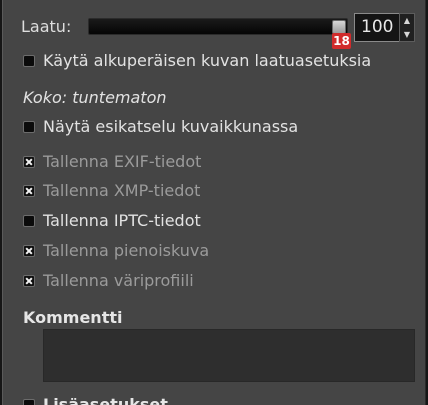  I want to click on save-color-profile-option: Tallenna väriprofiili, so click(108, 280).